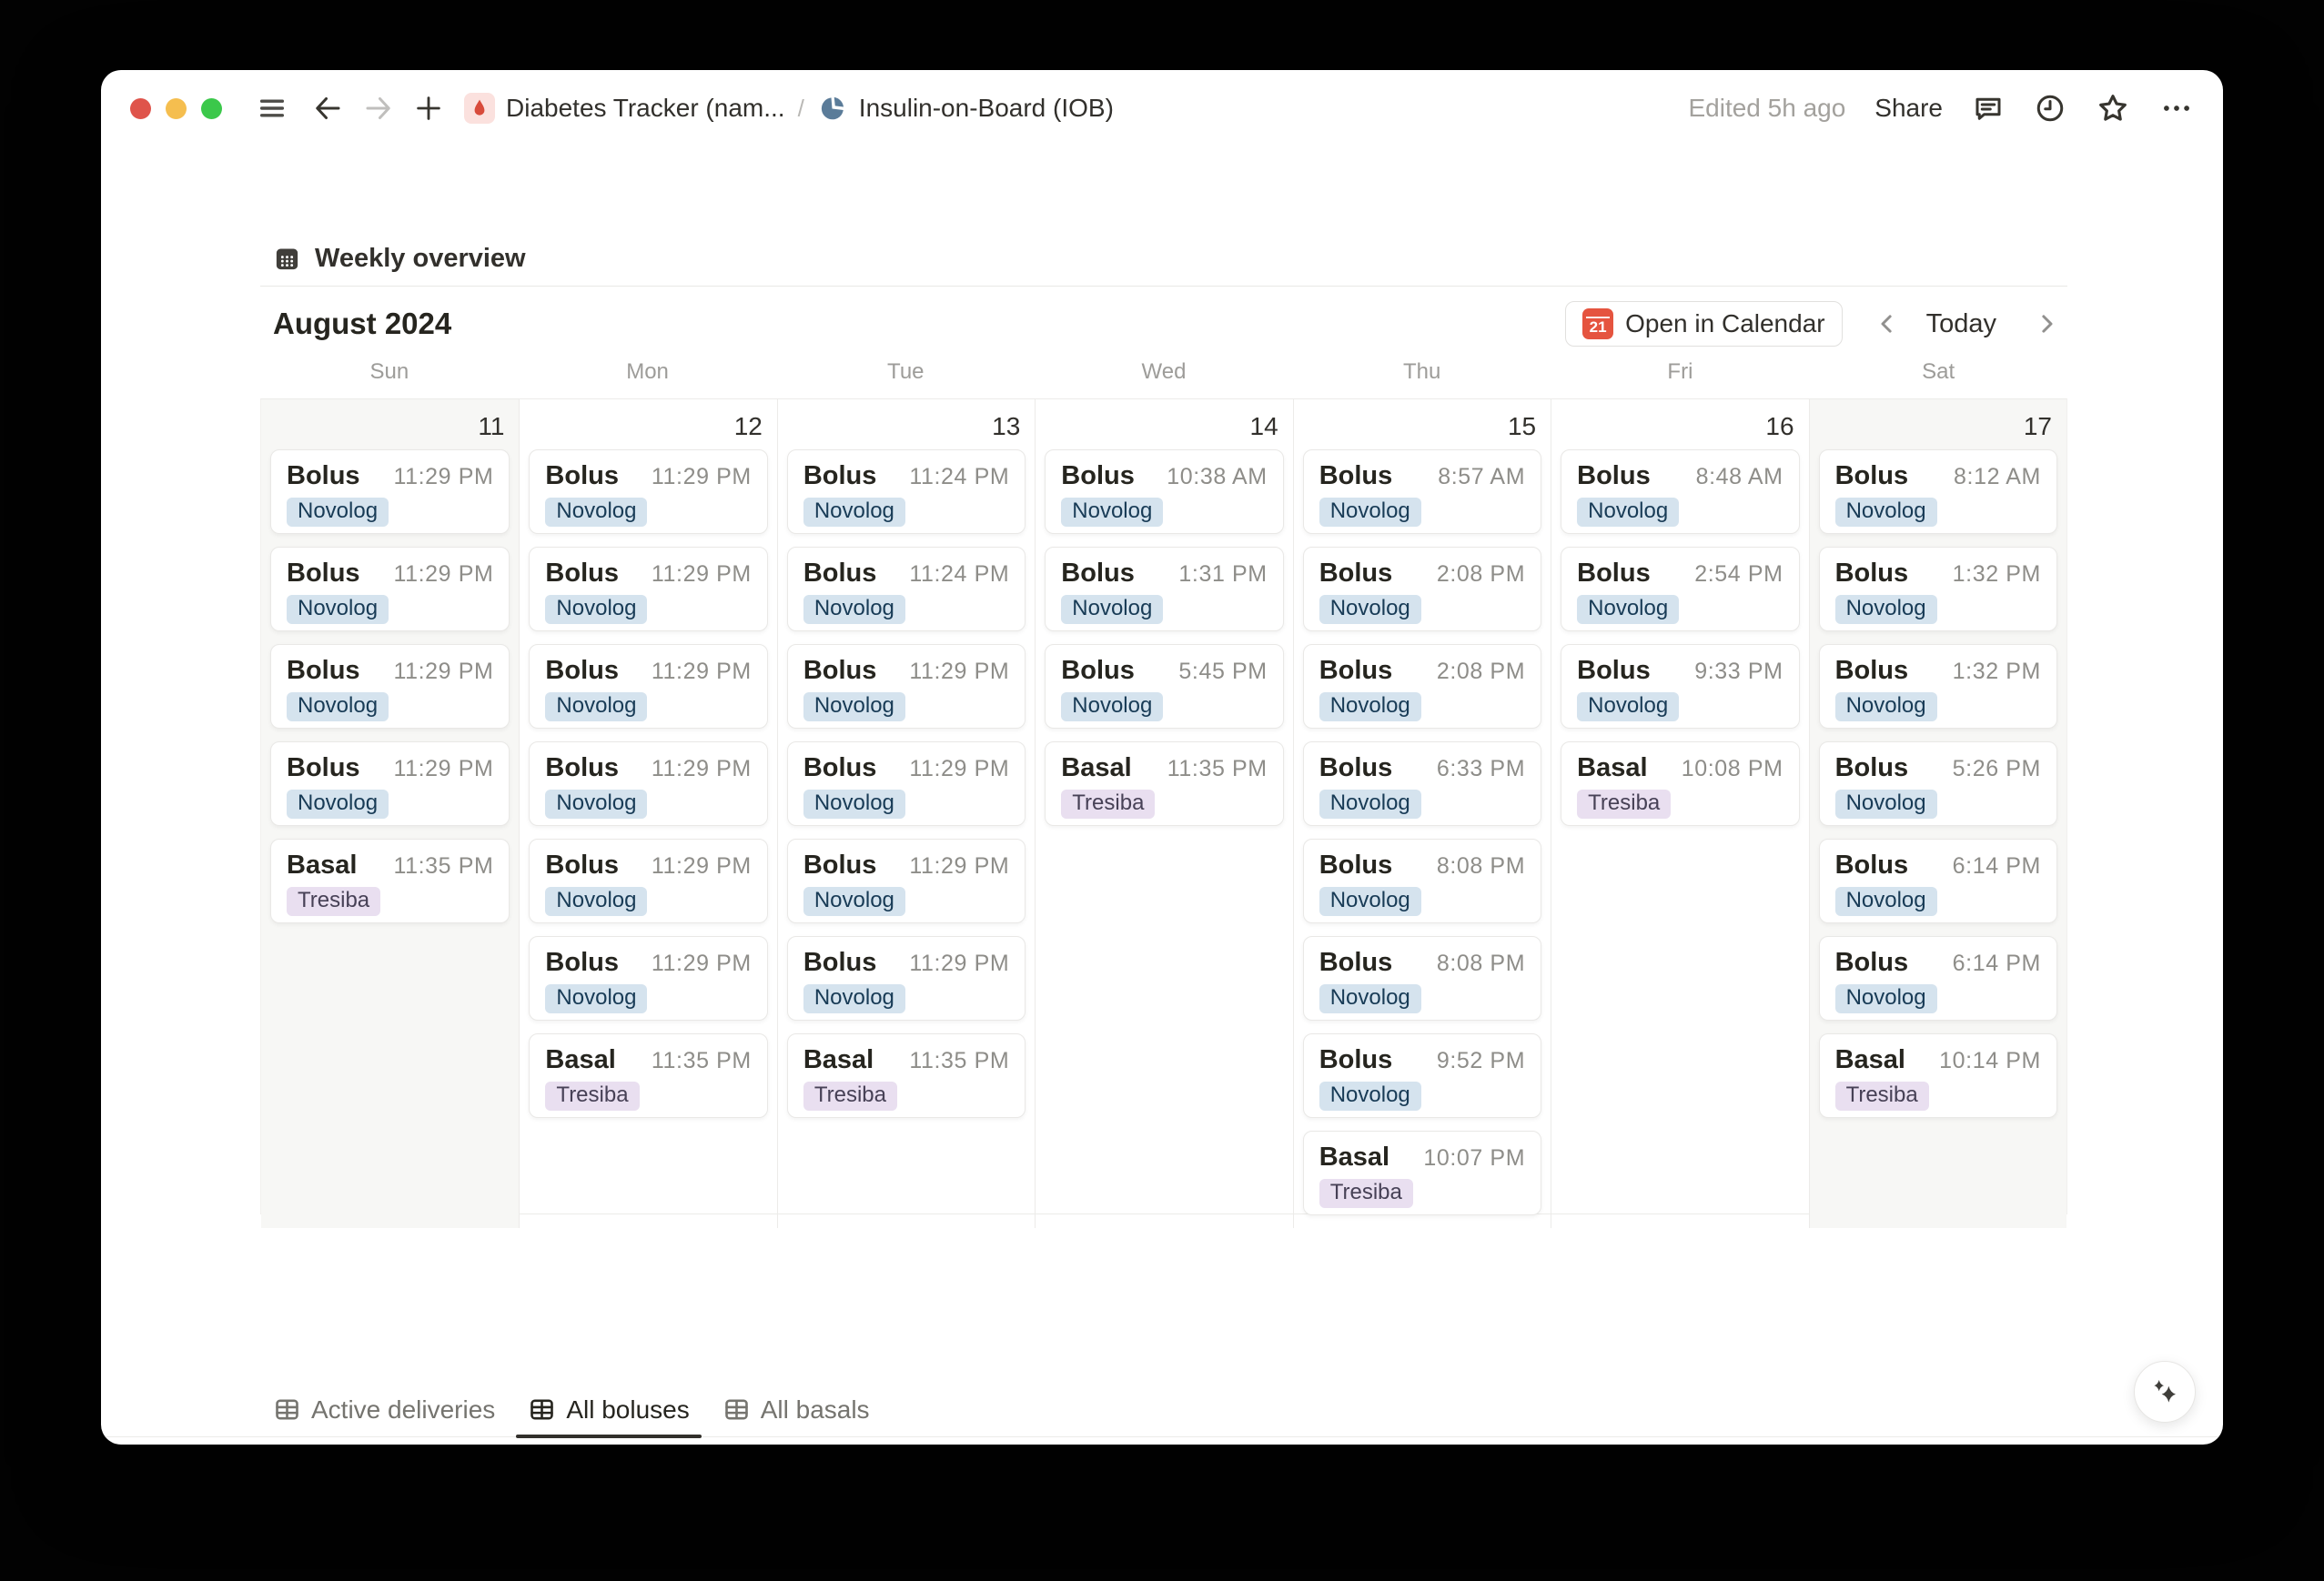 This screenshot has width=2324, height=1581. Describe the element at coordinates (1704, 324) in the screenshot. I see `open-in-calendar-button: 21 Open in Calendar` at that location.